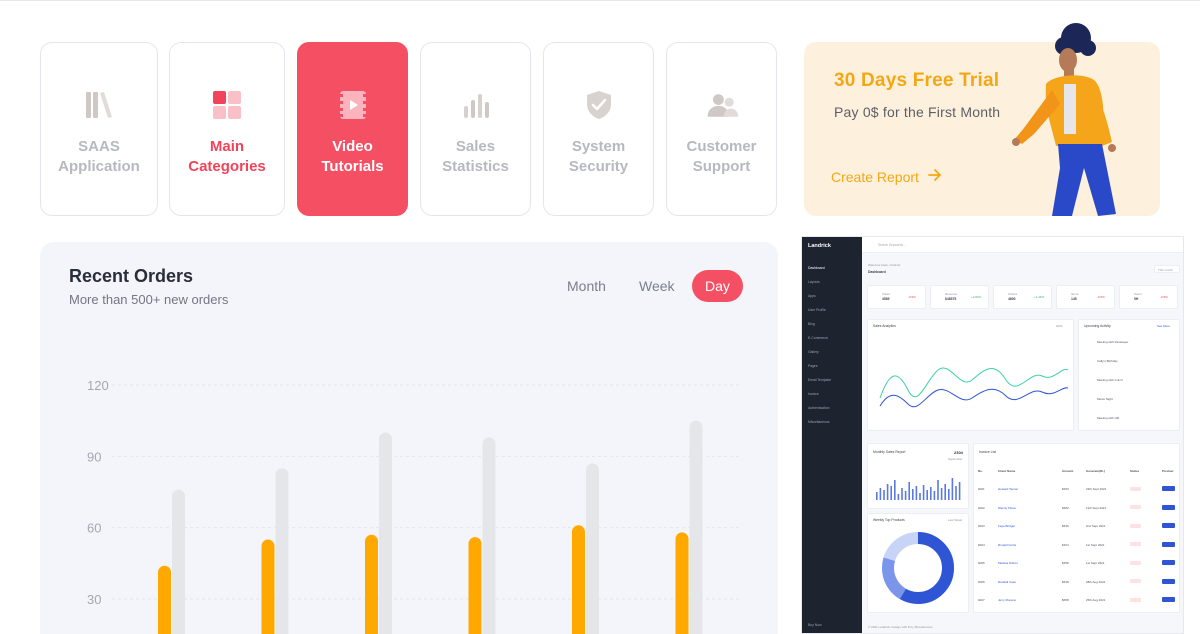 This screenshot has width=1200, height=634. What do you see at coordinates (1108, 418) in the screenshot?
I see `activity-item: Meeting with HR` at bounding box center [1108, 418].